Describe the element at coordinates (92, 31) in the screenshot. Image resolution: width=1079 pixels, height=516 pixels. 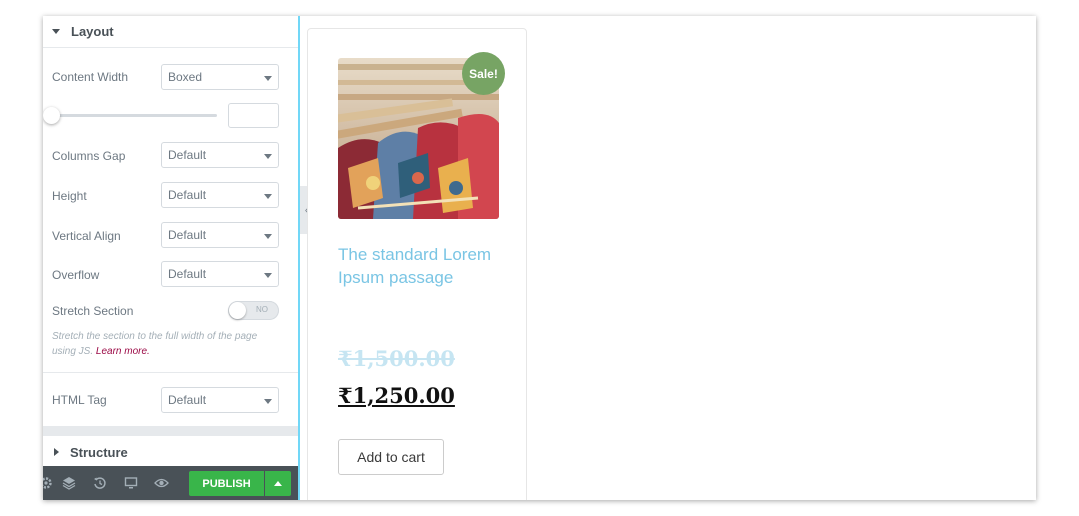
I see `layout-section-title: Layout` at that location.